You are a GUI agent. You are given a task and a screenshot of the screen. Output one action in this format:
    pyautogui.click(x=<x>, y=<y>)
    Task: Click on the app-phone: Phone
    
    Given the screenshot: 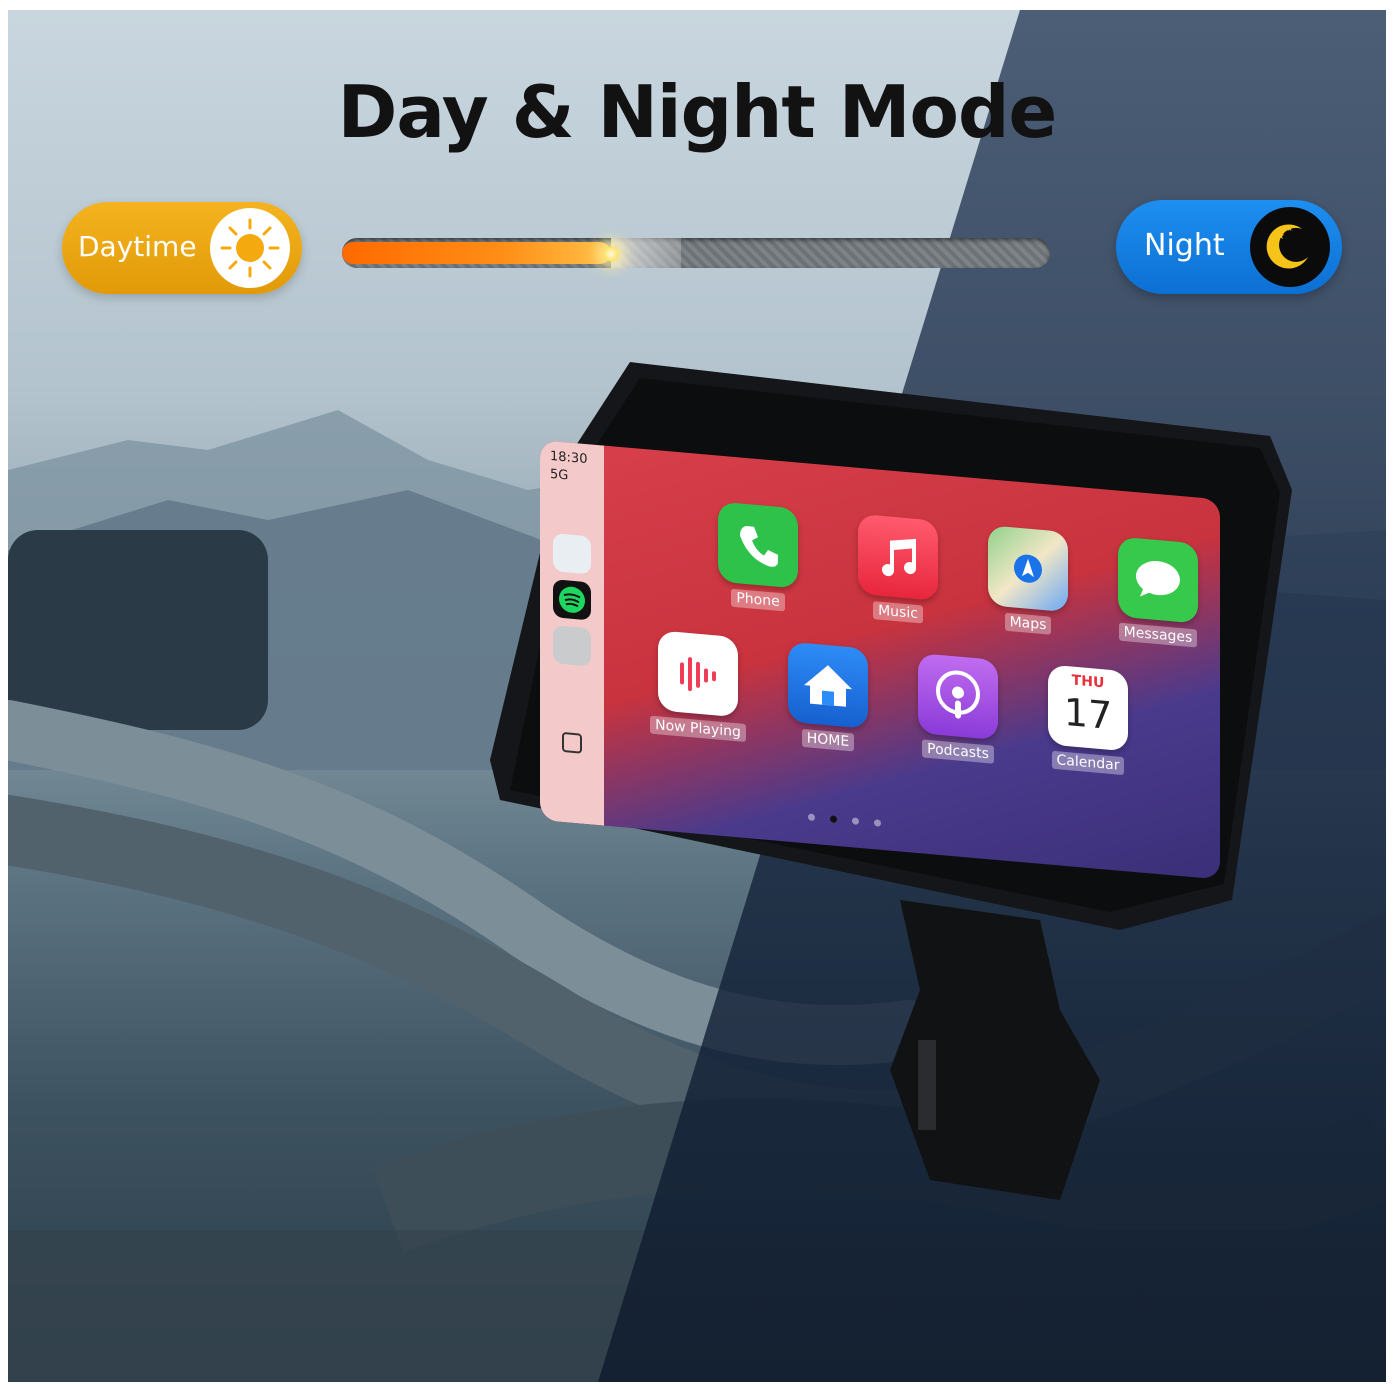 What is the action you would take?
    pyautogui.click(x=758, y=557)
    